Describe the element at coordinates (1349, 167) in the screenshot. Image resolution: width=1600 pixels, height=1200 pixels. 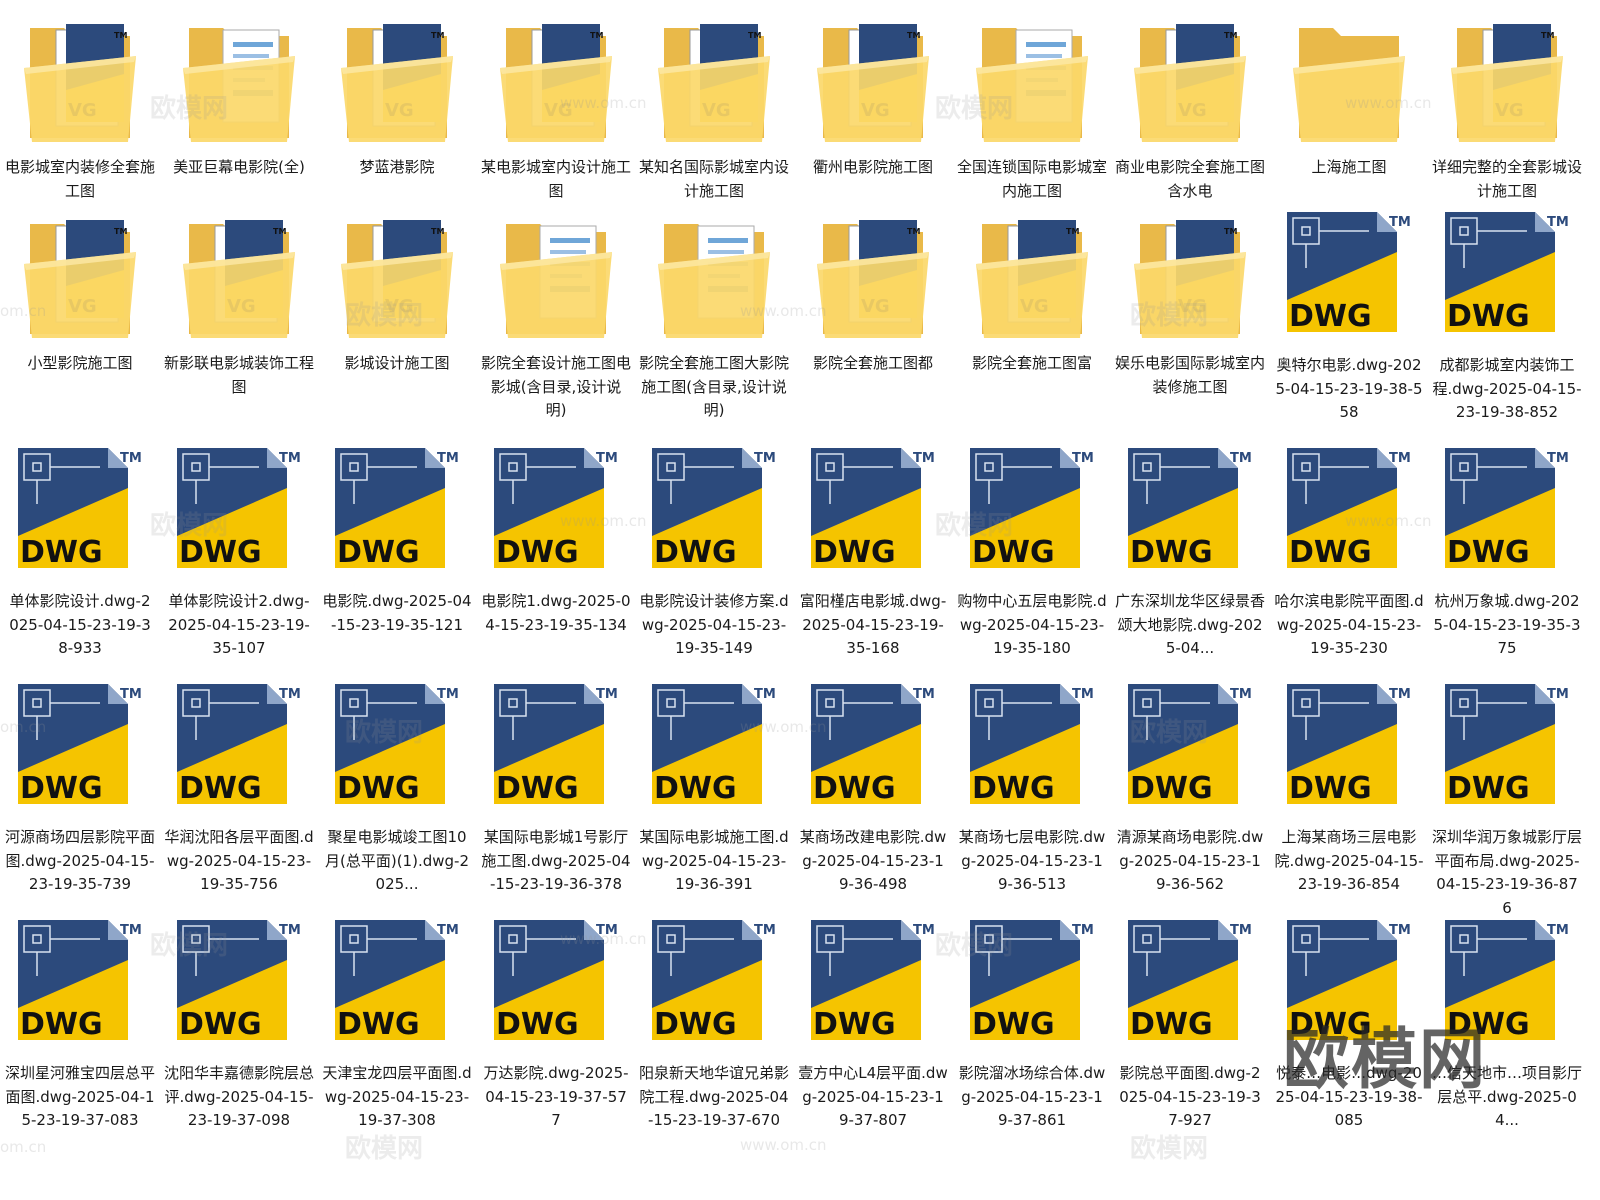
I see `item-label: 上海施工图` at that location.